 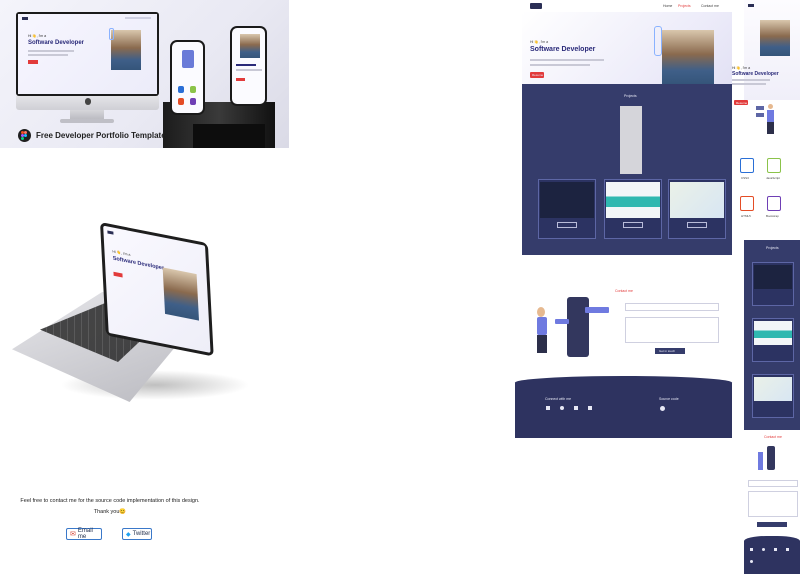 I want to click on resume-label: Resume, so click(x=538, y=75).